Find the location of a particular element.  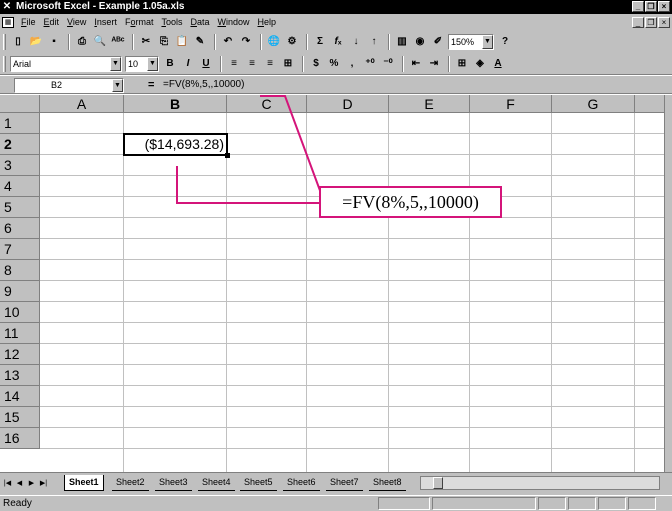

horizontal-scroll-thumb is located at coordinates (438, 483).